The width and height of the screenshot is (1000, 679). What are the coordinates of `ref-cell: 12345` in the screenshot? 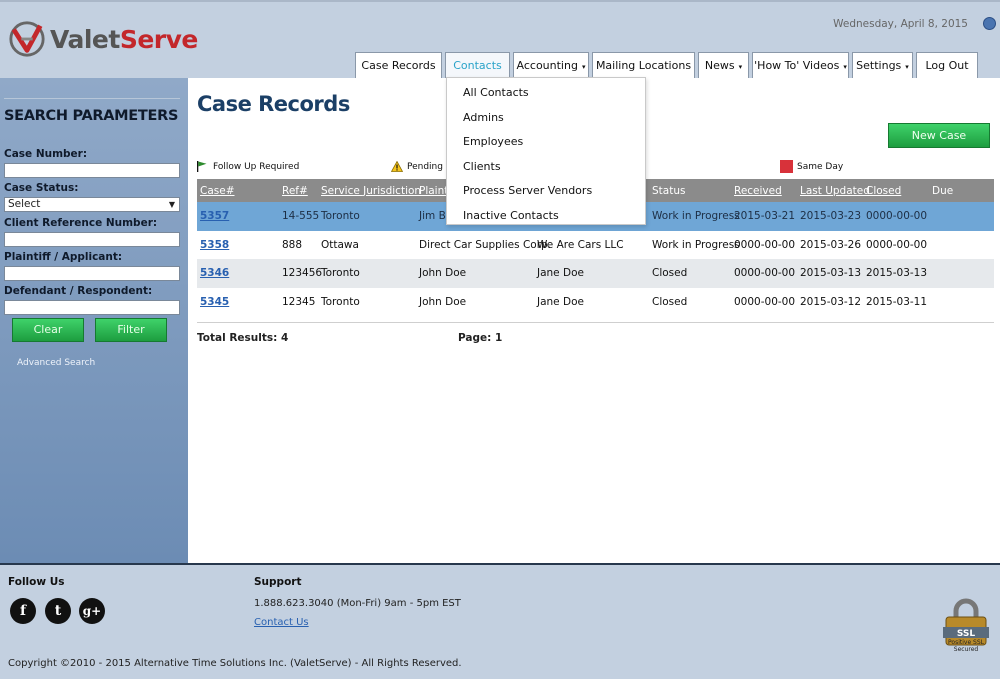 It's located at (299, 301).